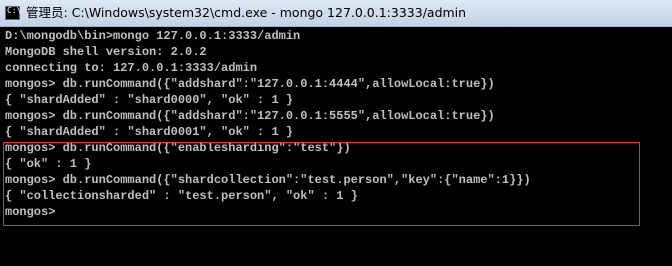 The image size is (672, 266). I want to click on cmd-icon-glyph: C:\, so click(14, 10).